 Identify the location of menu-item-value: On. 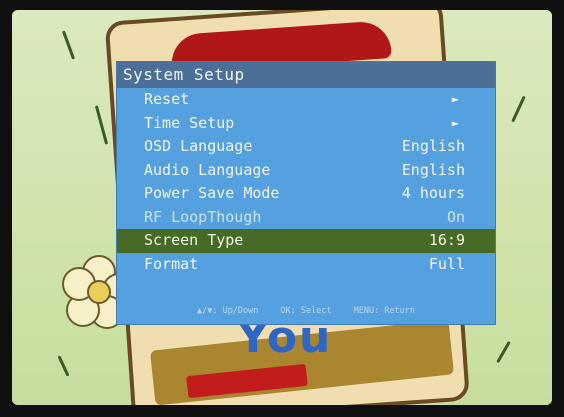
(455, 216).